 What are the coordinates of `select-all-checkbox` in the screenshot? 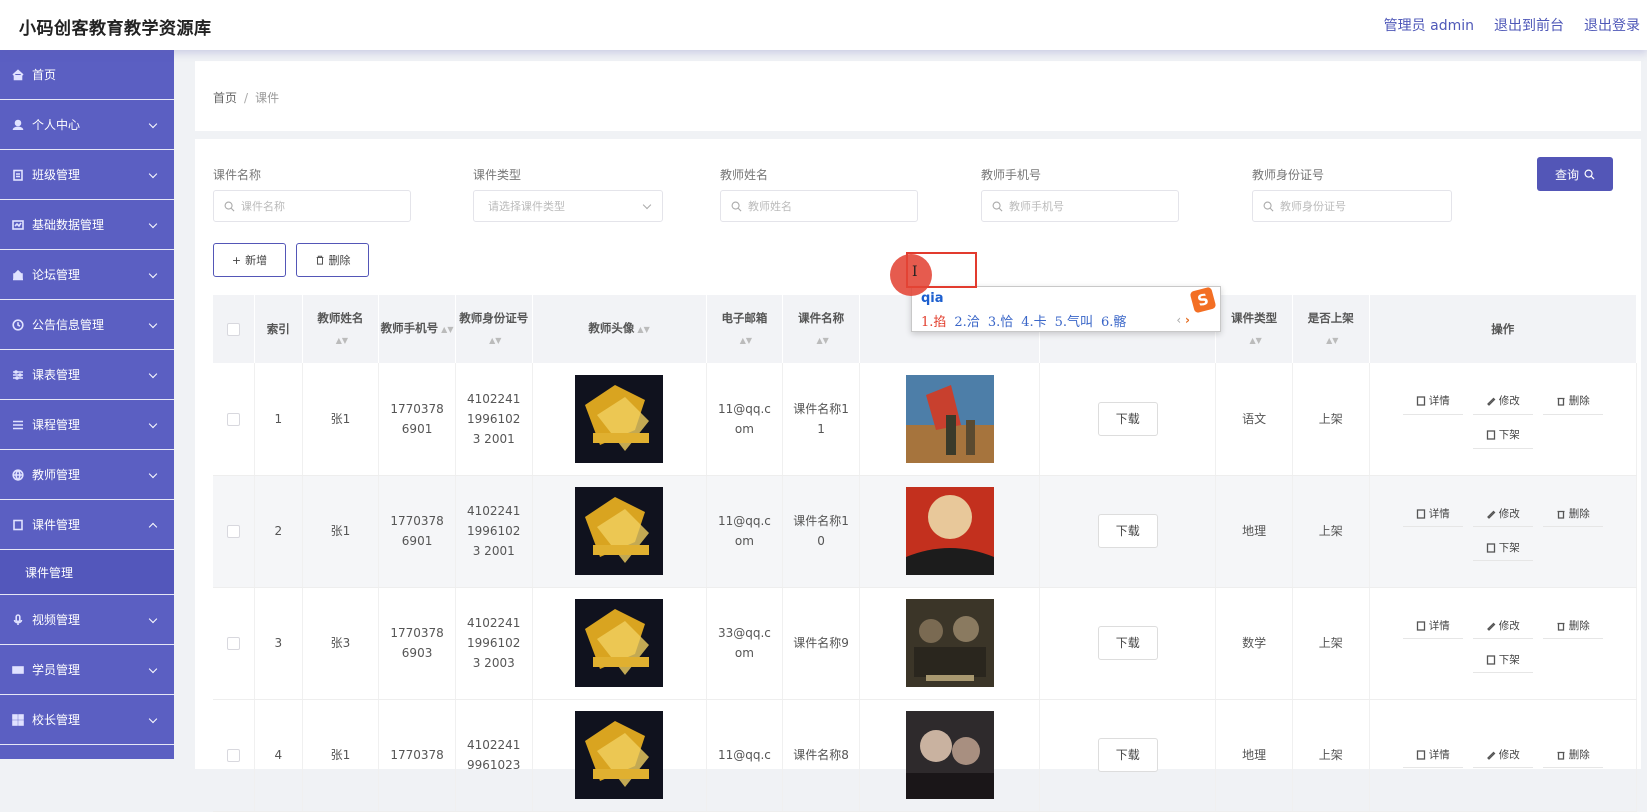 It's located at (233, 329).